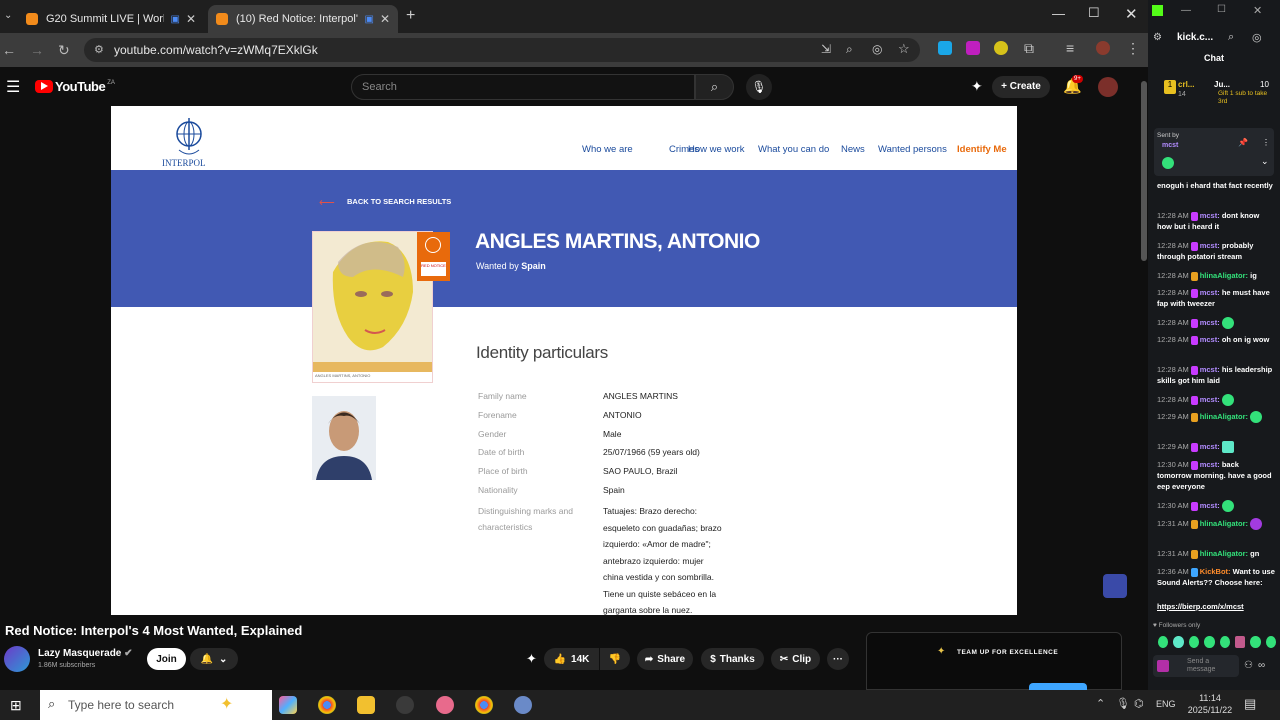 This screenshot has height=720, width=1280. I want to click on copilot-icon, so click(288, 705).